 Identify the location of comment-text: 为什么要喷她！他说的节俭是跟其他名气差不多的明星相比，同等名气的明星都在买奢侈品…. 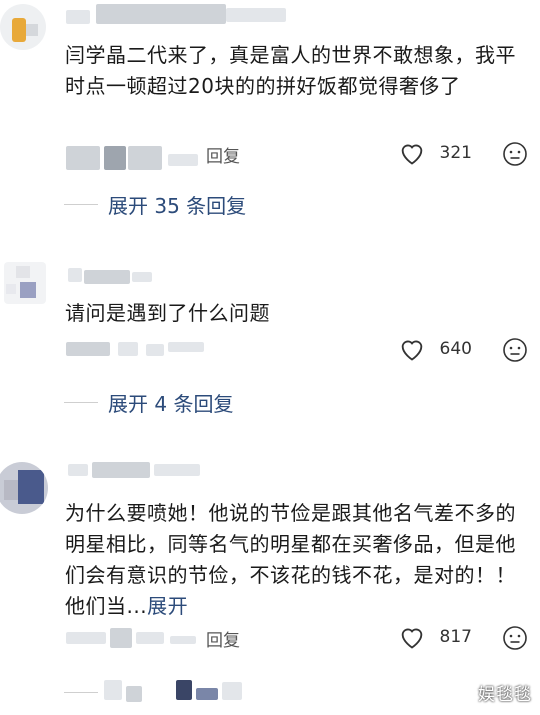
(295, 560).